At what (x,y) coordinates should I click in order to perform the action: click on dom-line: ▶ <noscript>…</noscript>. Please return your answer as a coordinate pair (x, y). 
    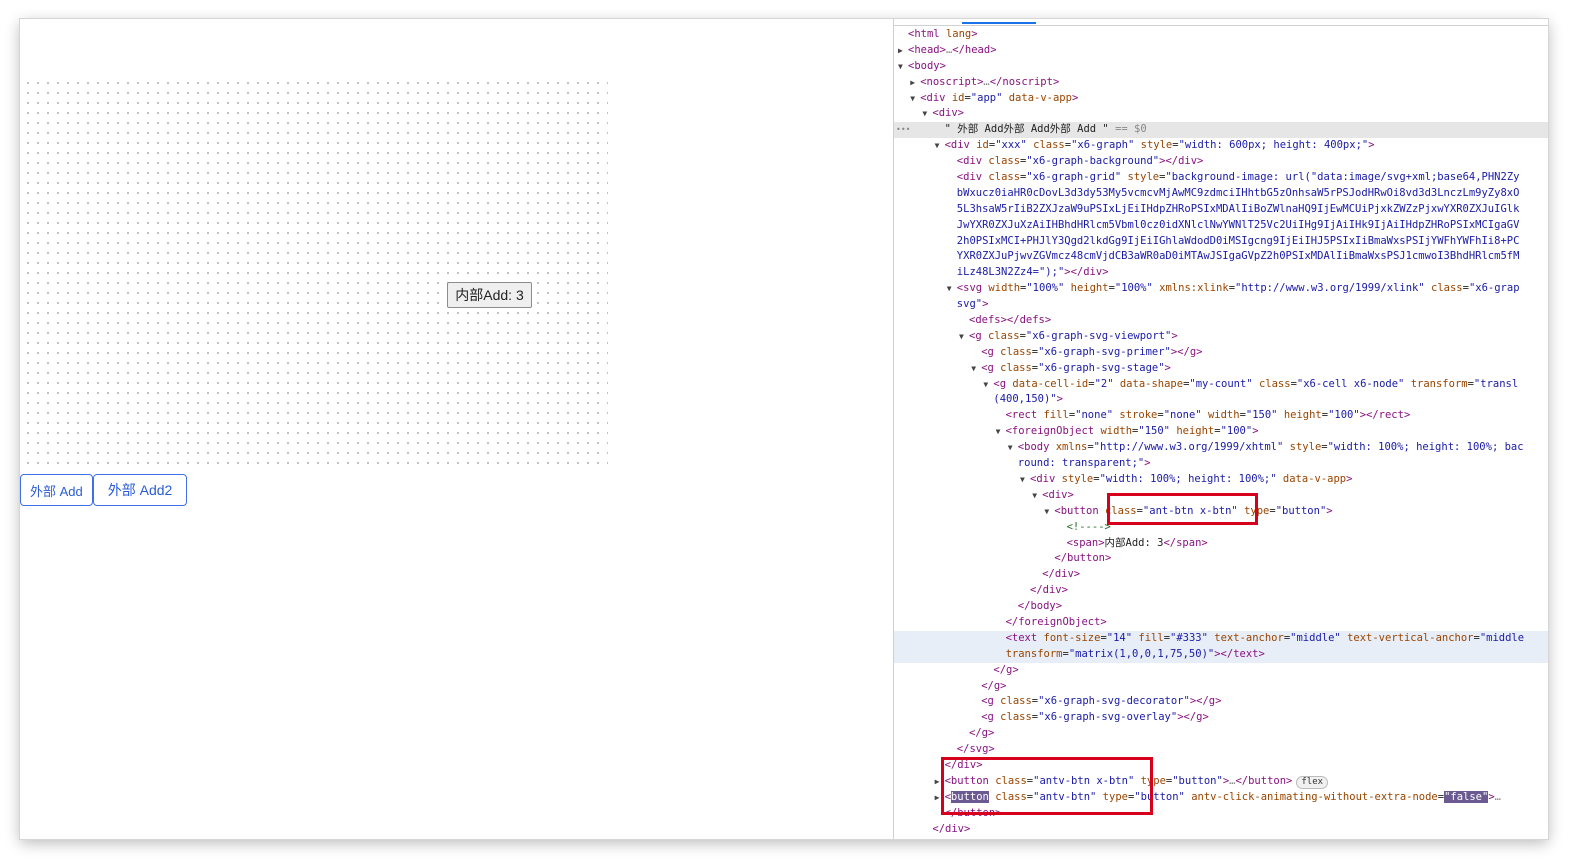
    Looking at the image, I should click on (1221, 83).